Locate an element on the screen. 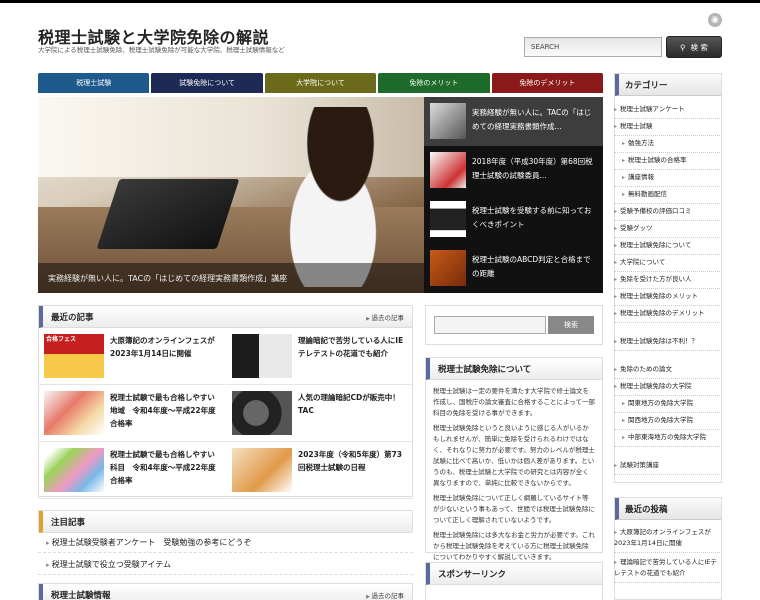 Image resolution: width=760 pixels, height=600 pixels. main-nav: 税理士試験 試験免除について 大学院について 免除のメリット 免除のデメリット is located at coordinates (321, 83).